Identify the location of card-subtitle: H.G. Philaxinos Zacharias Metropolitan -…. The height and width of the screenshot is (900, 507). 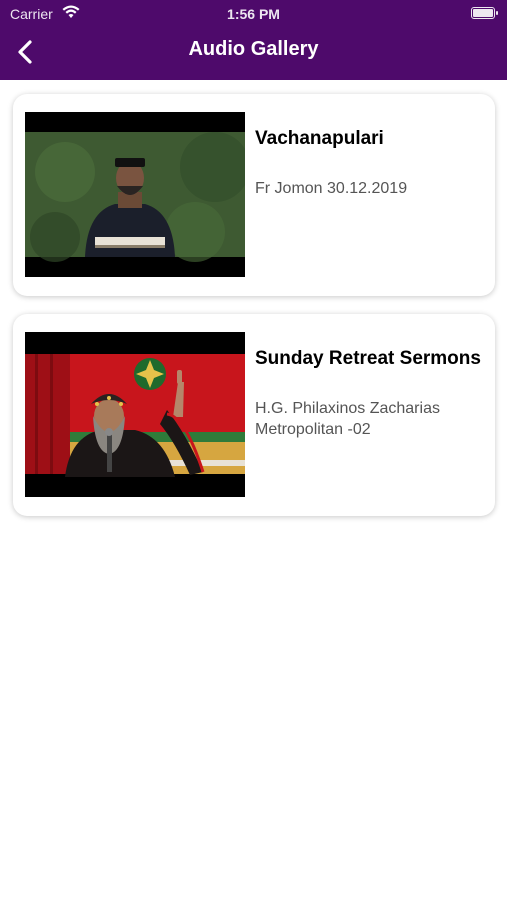
(347, 419).